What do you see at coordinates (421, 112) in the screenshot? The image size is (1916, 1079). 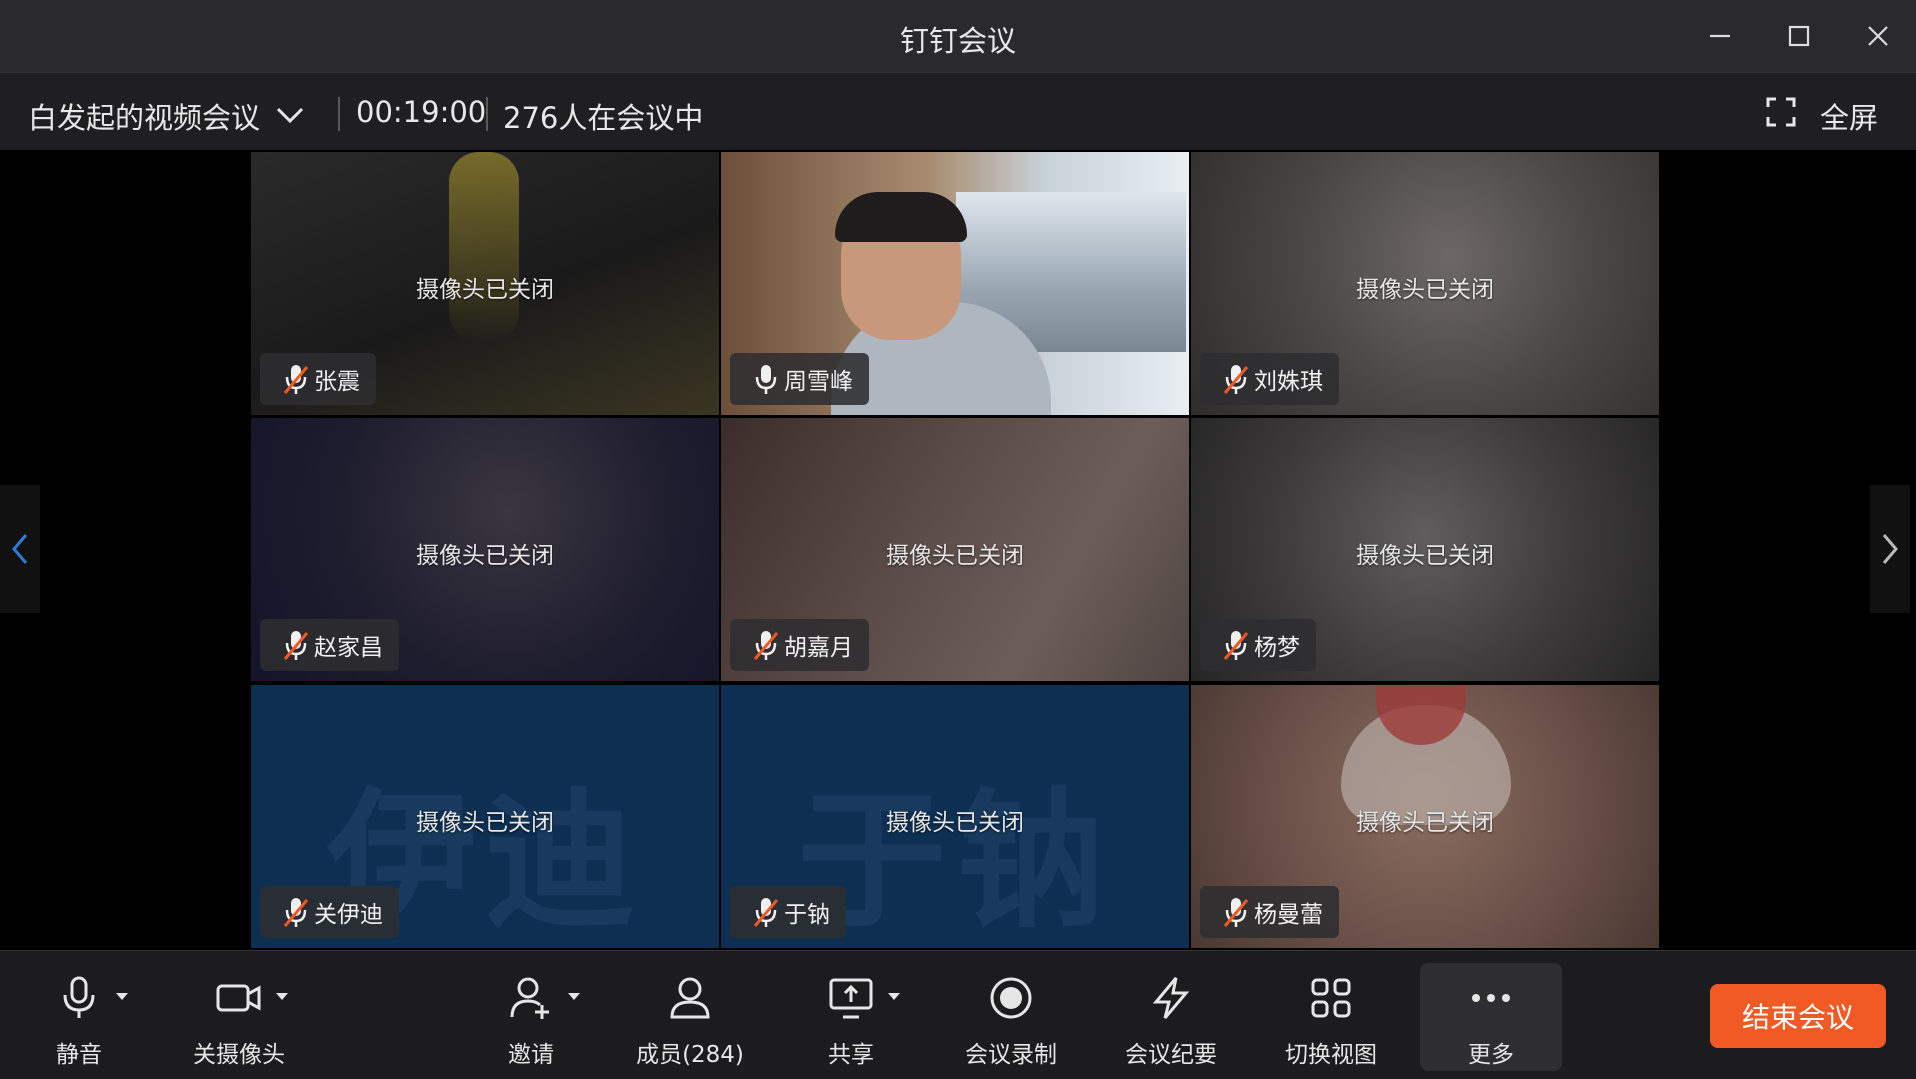 I see `meeting-timer: 00:19:00` at bounding box center [421, 112].